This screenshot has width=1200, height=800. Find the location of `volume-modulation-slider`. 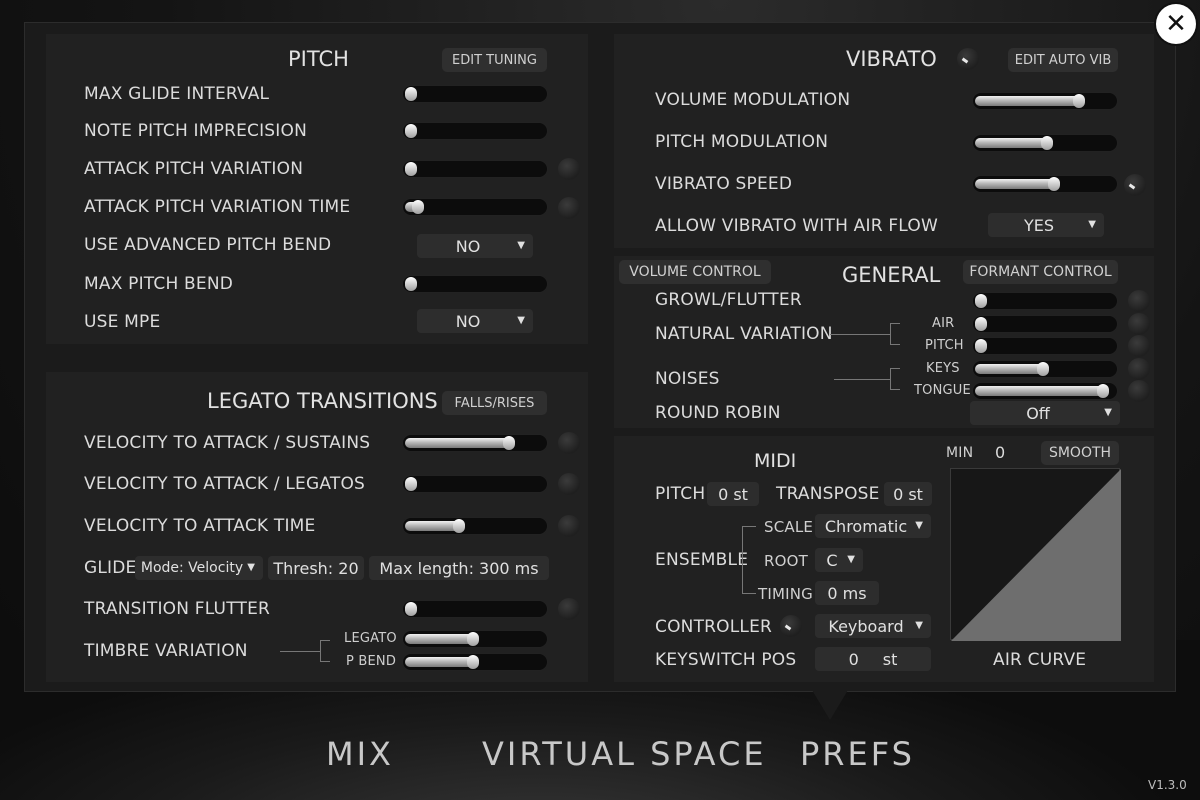

volume-modulation-slider is located at coordinates (1045, 101).